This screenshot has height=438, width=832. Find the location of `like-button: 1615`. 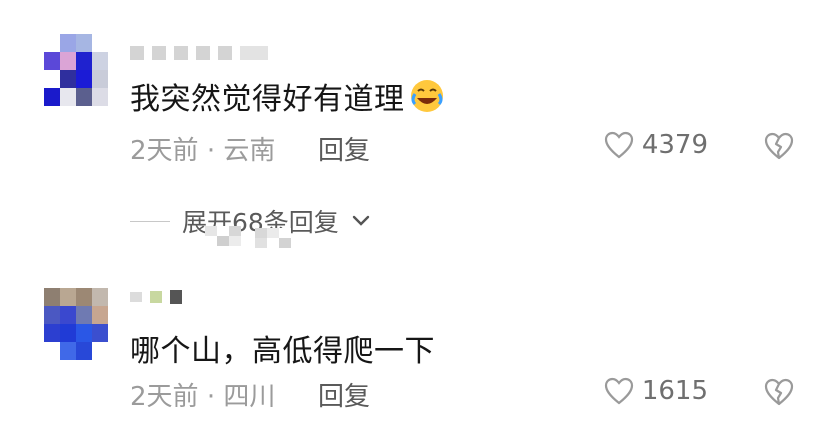

like-button: 1615 is located at coordinates (656, 391).